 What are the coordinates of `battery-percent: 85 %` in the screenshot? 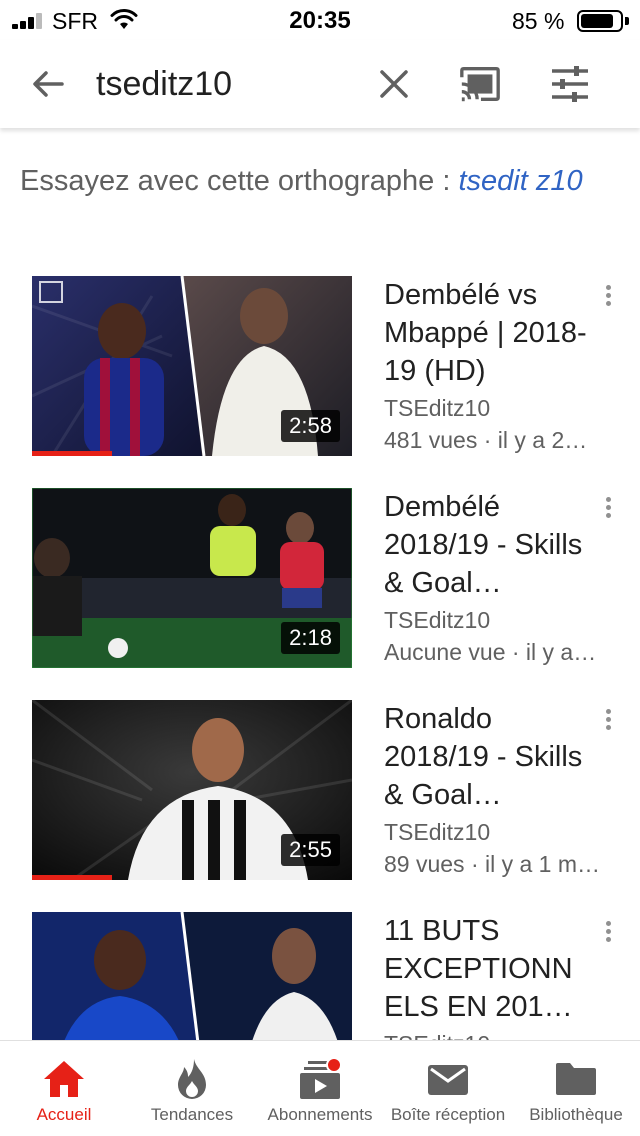 It's located at (538, 21).